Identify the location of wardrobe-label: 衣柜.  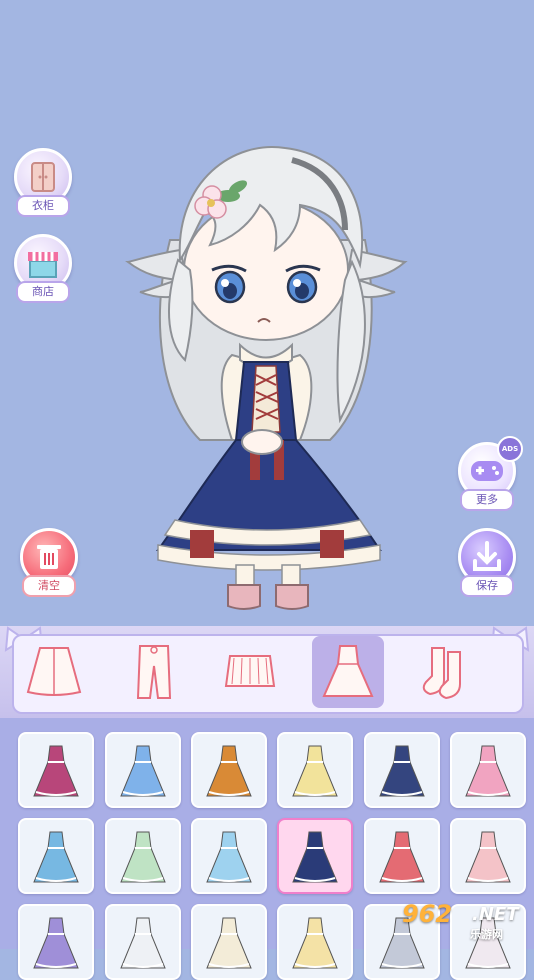
(43, 206).